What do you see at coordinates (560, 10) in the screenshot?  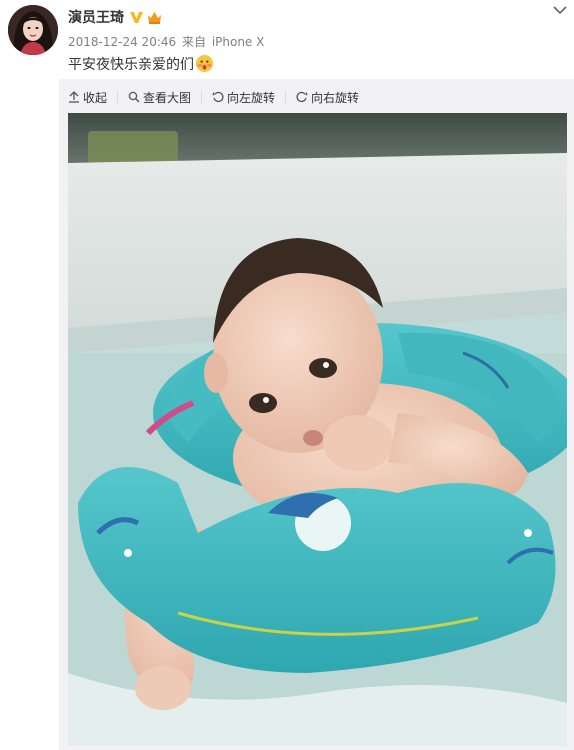 I see `chevron-down-icon` at bounding box center [560, 10].